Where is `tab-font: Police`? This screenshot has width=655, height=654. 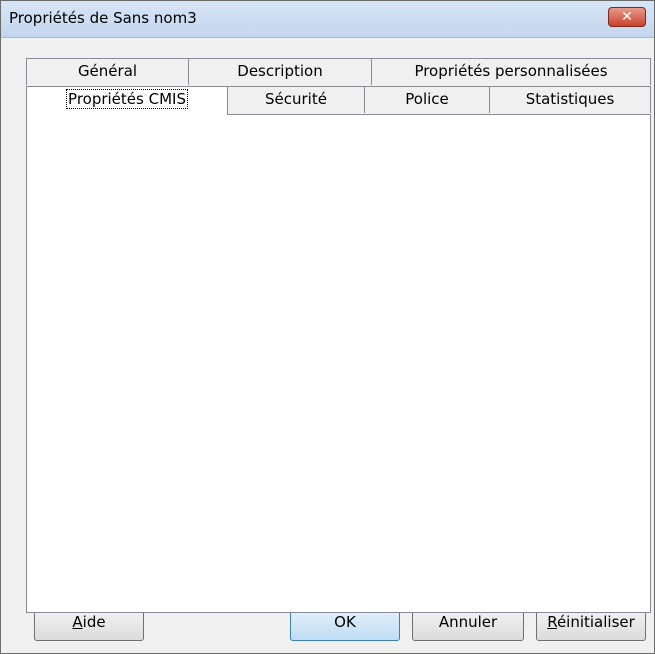
tab-font: Police is located at coordinates (427, 99).